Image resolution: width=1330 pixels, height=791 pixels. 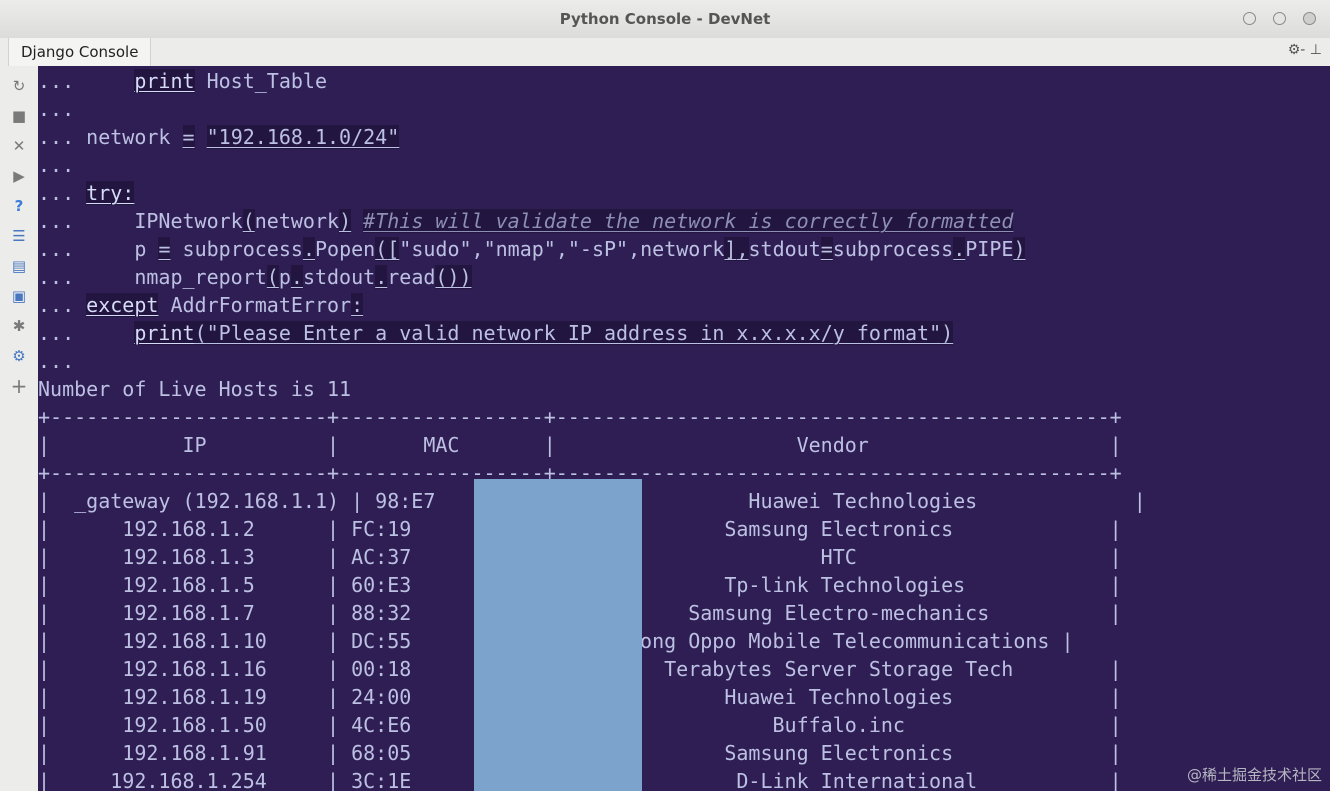 I want to click on tab-django-console: Django Console, so click(x=80, y=52).